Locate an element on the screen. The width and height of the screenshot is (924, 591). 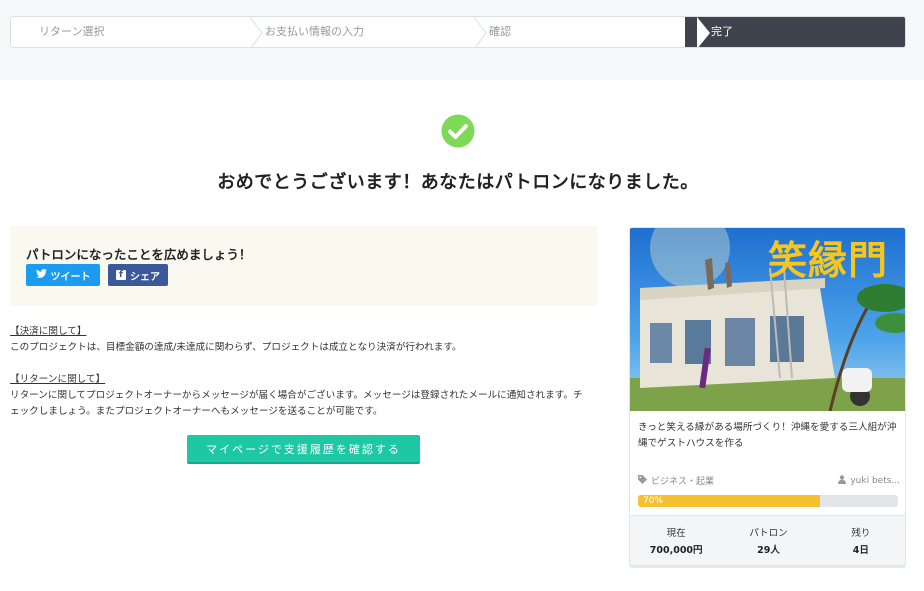
category-label: ビジネス・起業 is located at coordinates (683, 482).